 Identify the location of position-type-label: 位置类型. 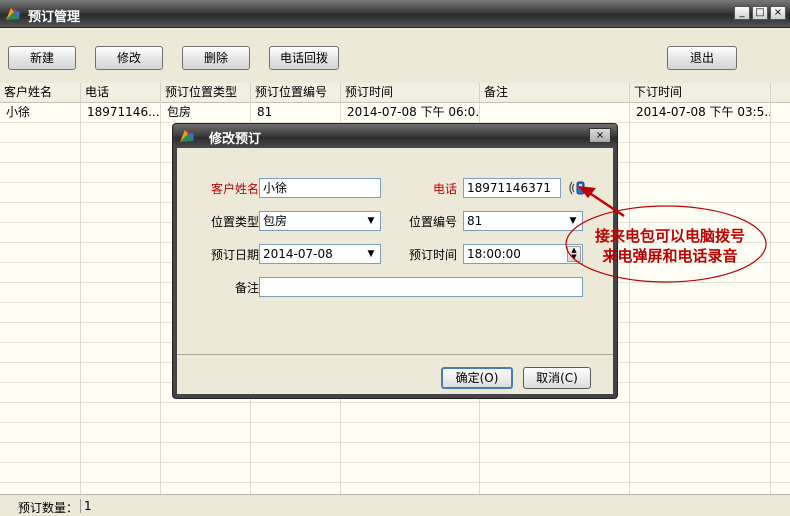
(234, 222).